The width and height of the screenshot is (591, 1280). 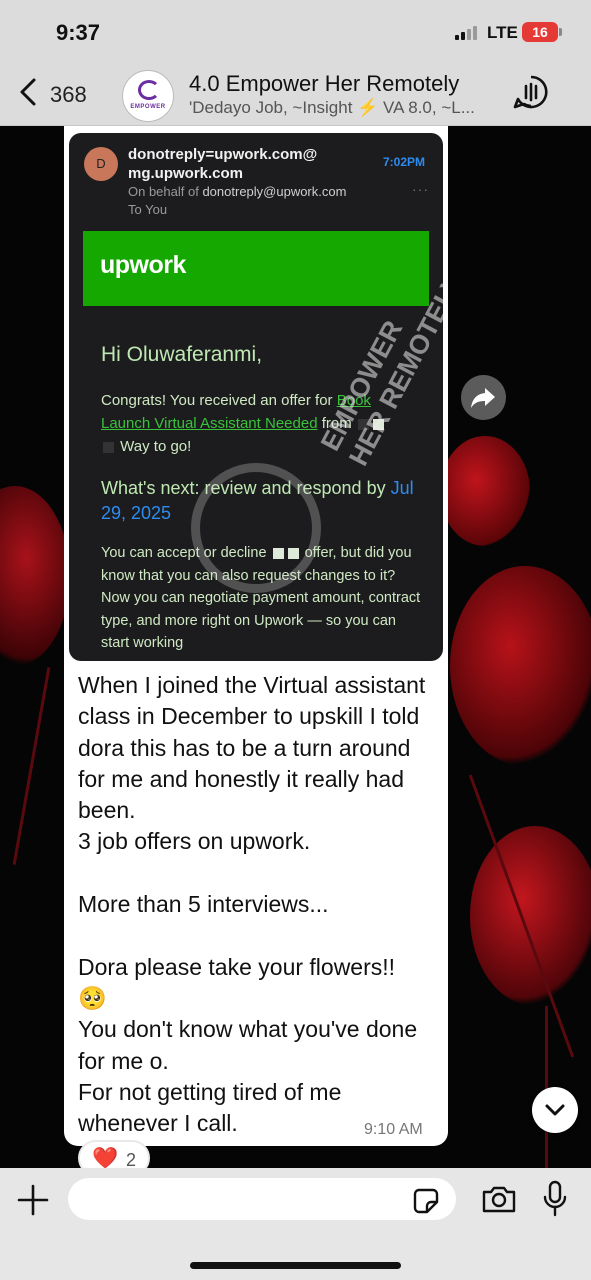 I want to click on group-name: 4.0 Empower Her Remotely, so click(x=324, y=84).